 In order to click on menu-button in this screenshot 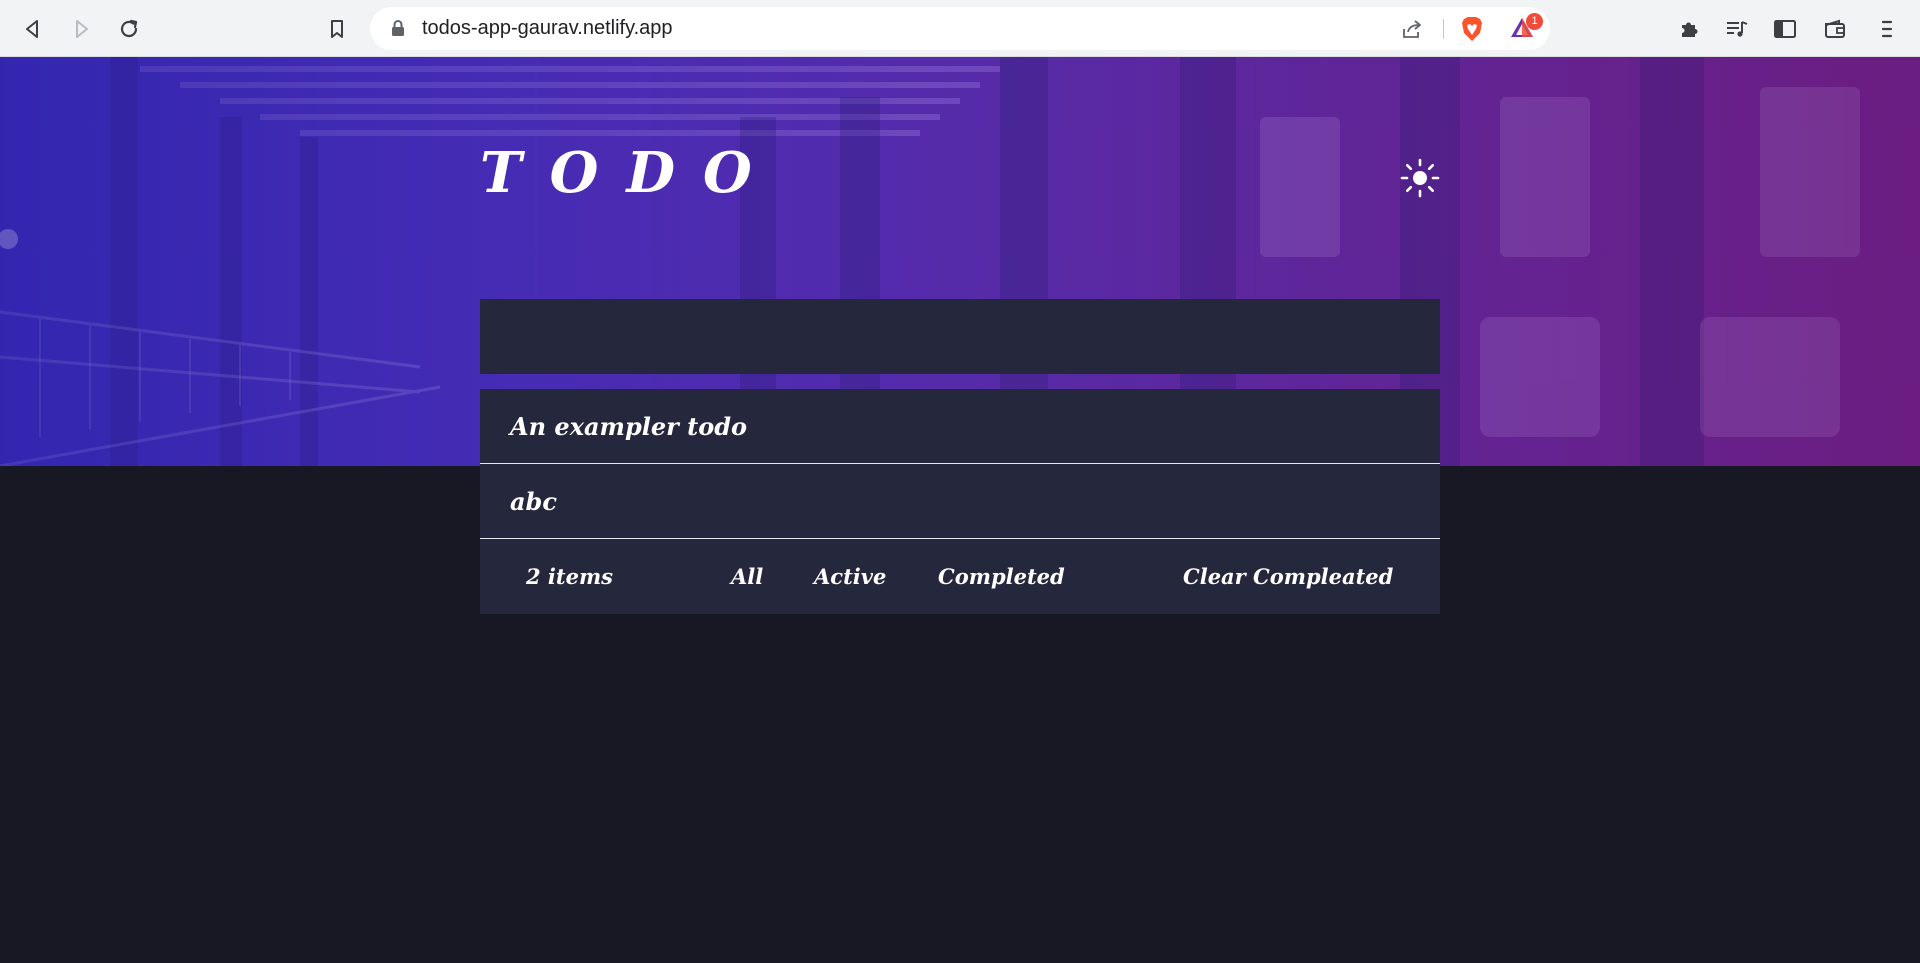, I will do `click(1887, 29)`.